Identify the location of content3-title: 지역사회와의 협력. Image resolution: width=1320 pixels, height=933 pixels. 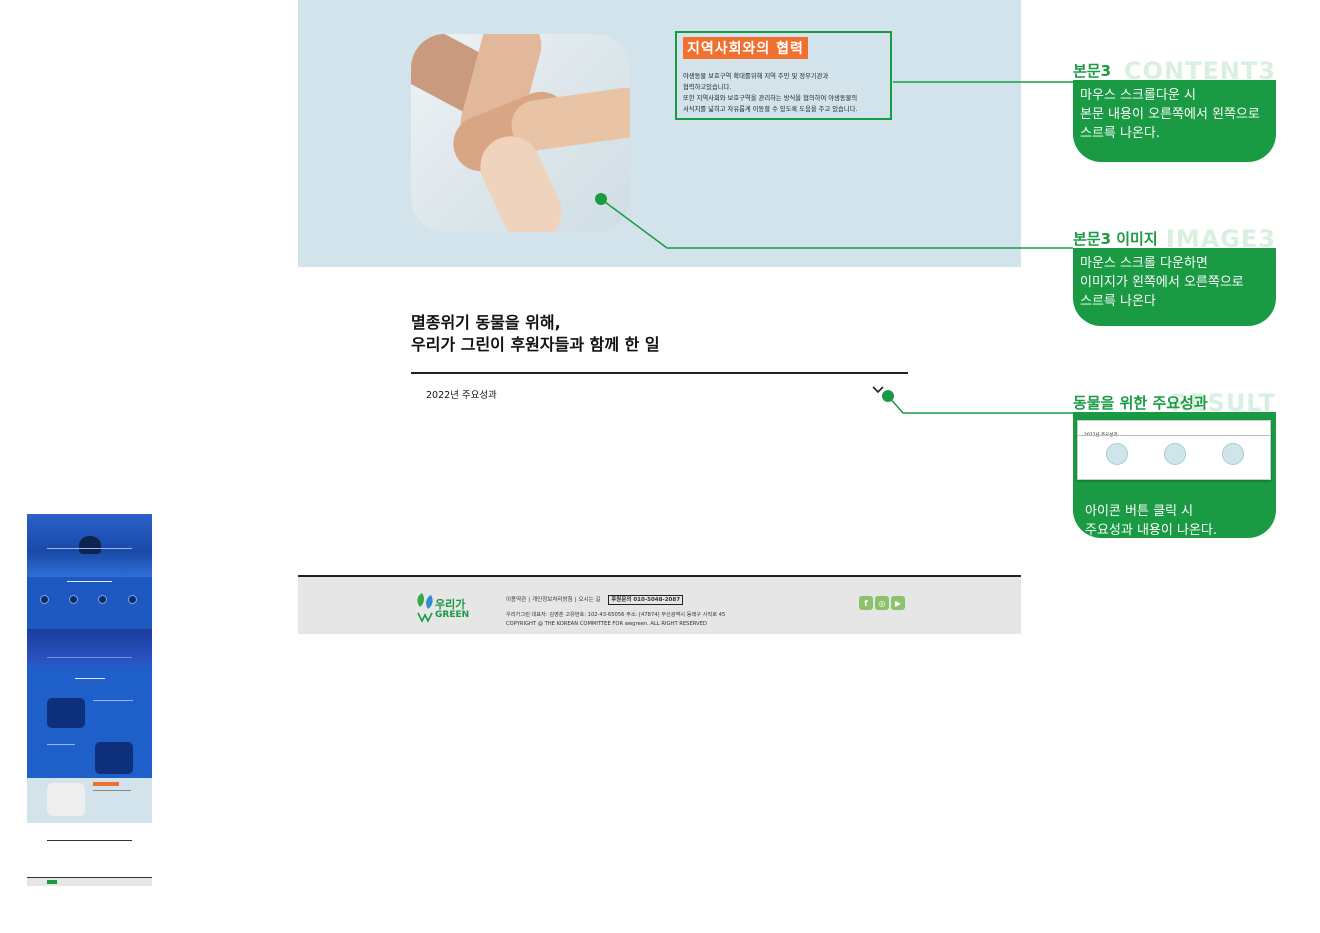
(745, 48).